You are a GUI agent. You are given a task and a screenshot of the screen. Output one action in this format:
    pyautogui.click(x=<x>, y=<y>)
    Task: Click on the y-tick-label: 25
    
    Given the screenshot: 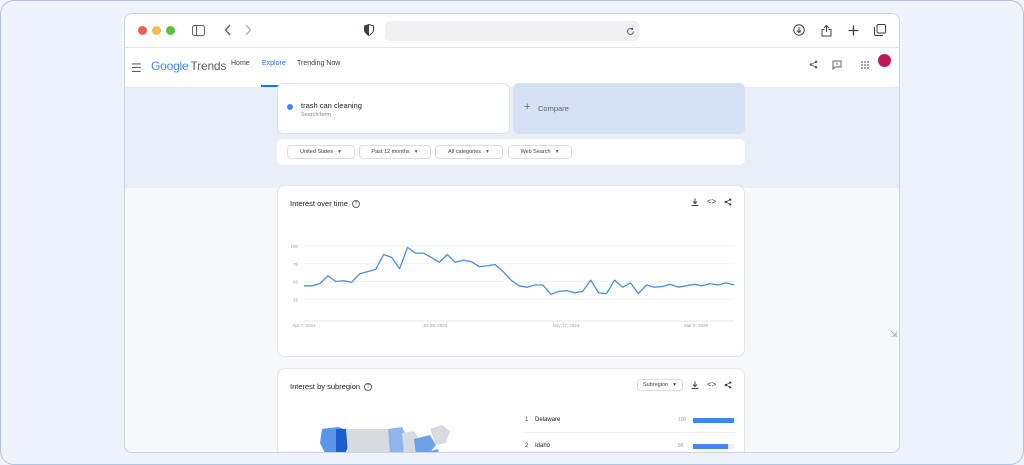 What is the action you would take?
    pyautogui.click(x=296, y=299)
    